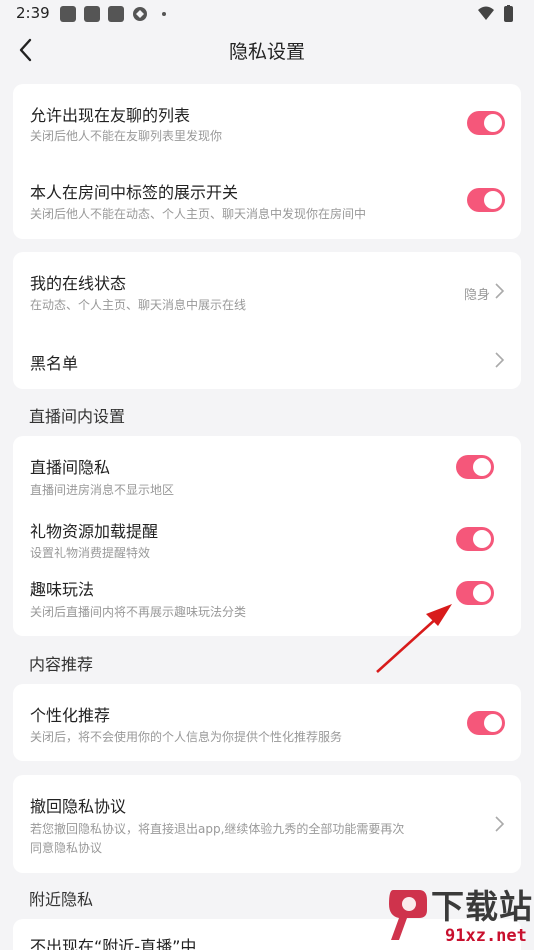 The image size is (534, 950). Describe the element at coordinates (70, 715) in the screenshot. I see `personalized-recommend-label: 个性化推荐` at that location.